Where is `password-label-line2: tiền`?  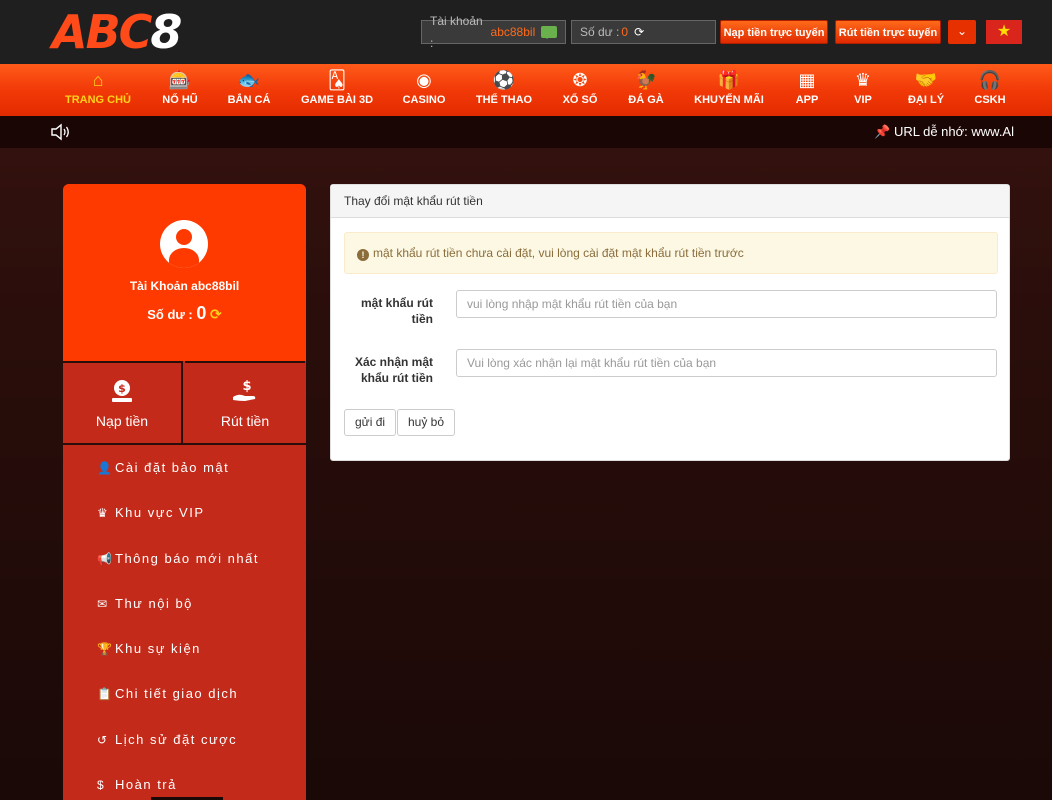 password-label-line2: tiền is located at coordinates (422, 319).